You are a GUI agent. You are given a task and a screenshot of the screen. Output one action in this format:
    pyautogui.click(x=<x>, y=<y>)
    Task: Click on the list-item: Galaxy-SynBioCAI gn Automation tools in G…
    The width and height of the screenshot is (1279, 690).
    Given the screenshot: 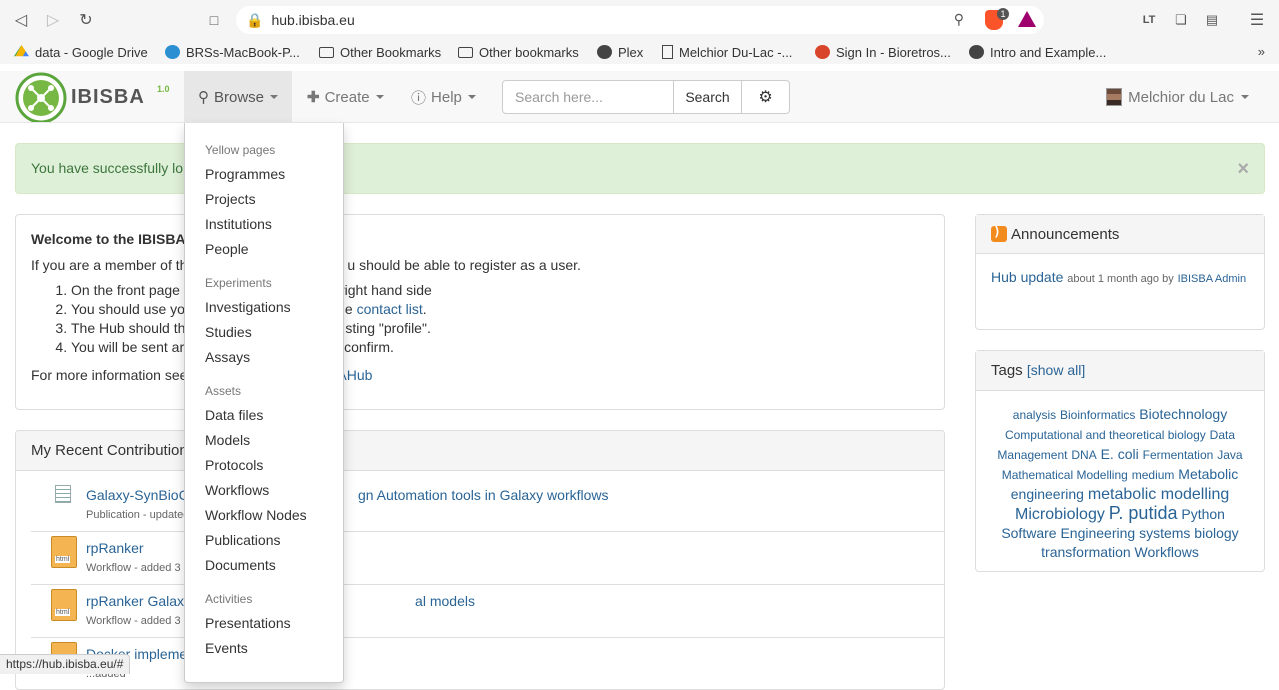 What is the action you would take?
    pyautogui.click(x=487, y=505)
    